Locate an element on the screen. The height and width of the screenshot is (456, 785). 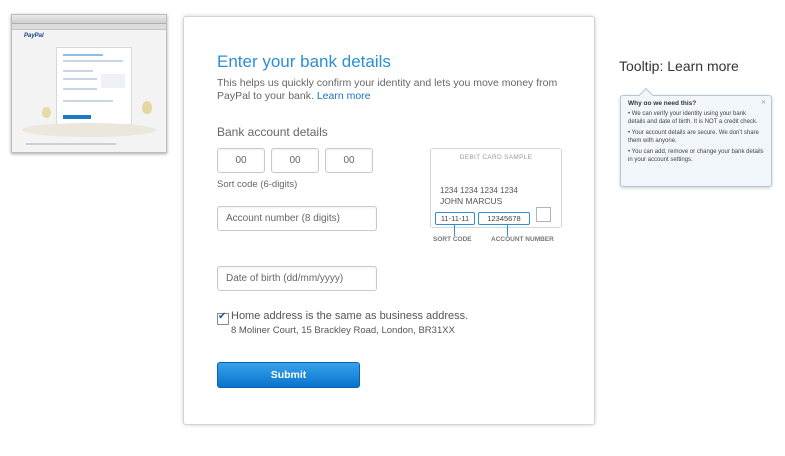
close-icon: ✕ is located at coordinates (763, 102).